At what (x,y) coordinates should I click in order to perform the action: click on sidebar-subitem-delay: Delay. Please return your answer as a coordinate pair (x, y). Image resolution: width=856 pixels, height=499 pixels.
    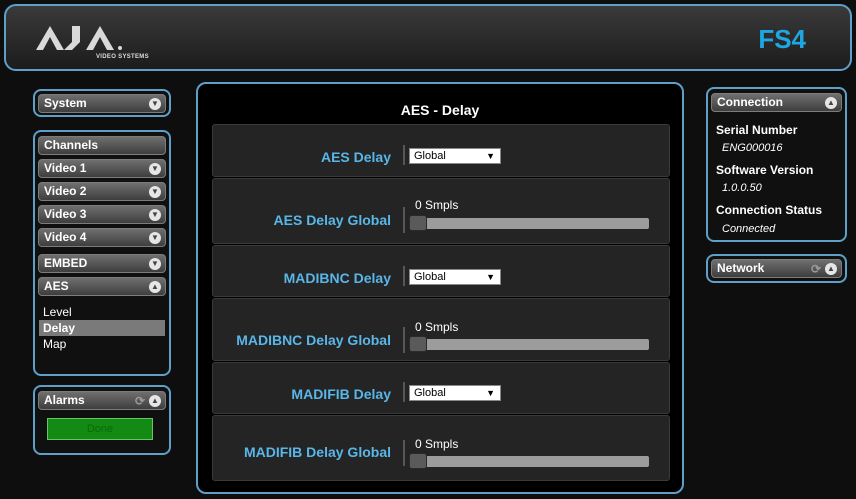
    Looking at the image, I should click on (102, 328).